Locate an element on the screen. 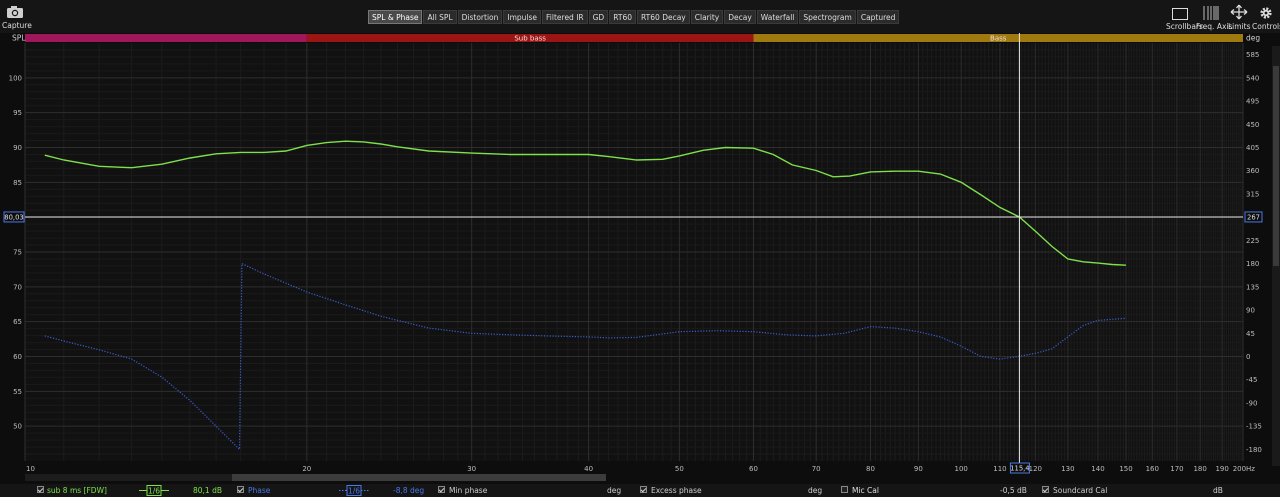  cursor-spl-readout: 80,03 is located at coordinates (14, 217).